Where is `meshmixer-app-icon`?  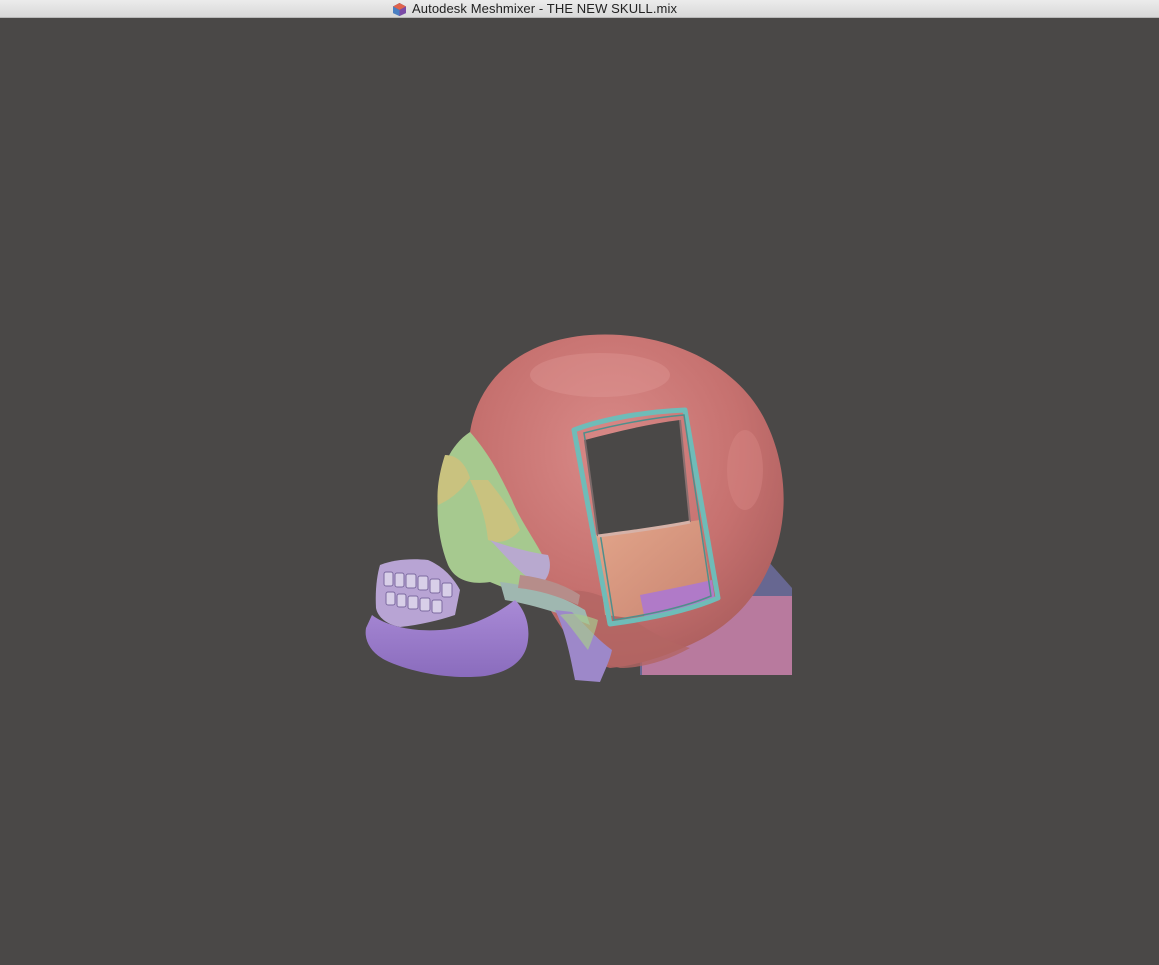 meshmixer-app-icon is located at coordinates (399, 9).